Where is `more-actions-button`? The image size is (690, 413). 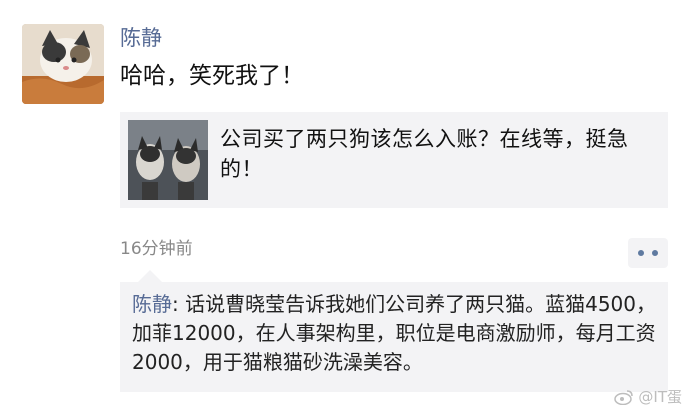 more-actions-button is located at coordinates (648, 253).